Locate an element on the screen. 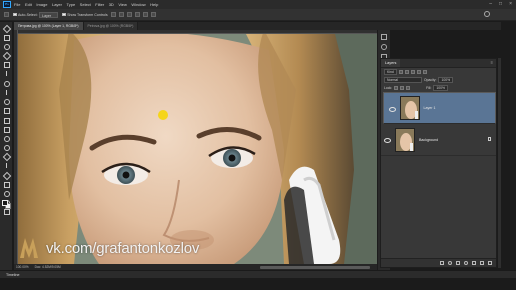 The width and height of the screenshot is (516, 290). adjustment-layer-icon is located at coordinates (466, 263).